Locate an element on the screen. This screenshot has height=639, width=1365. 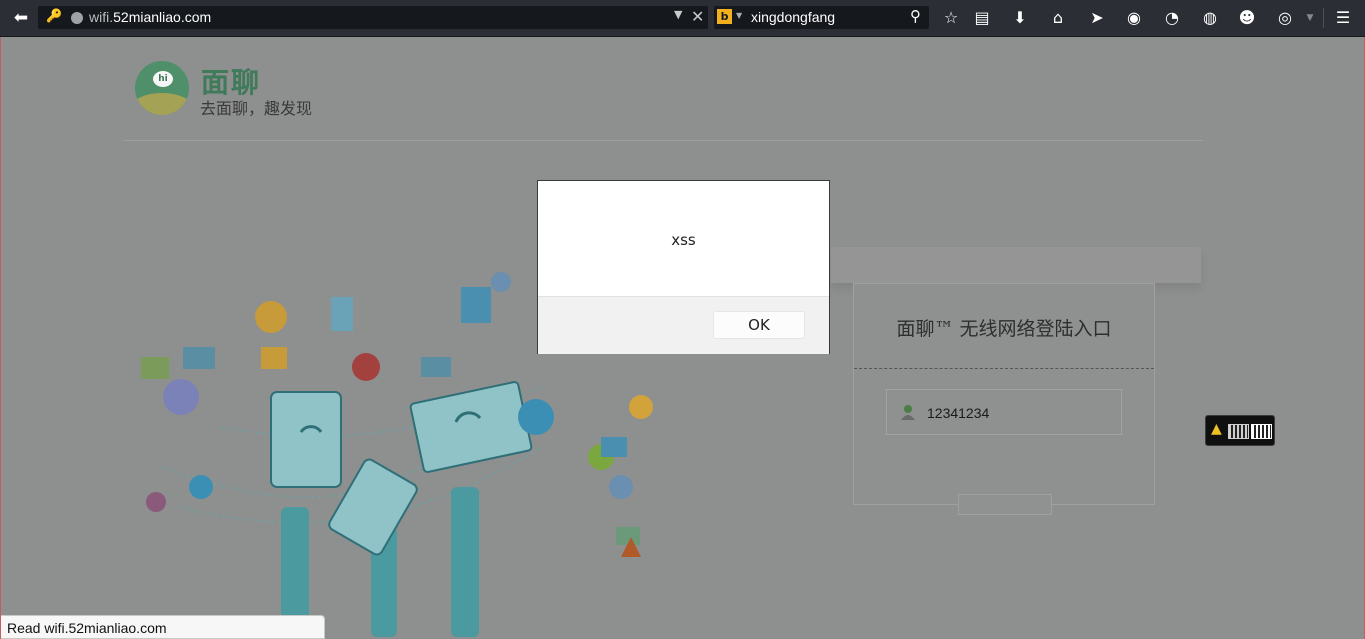
input-method-widget: ▲ is located at coordinates (1240, 430).